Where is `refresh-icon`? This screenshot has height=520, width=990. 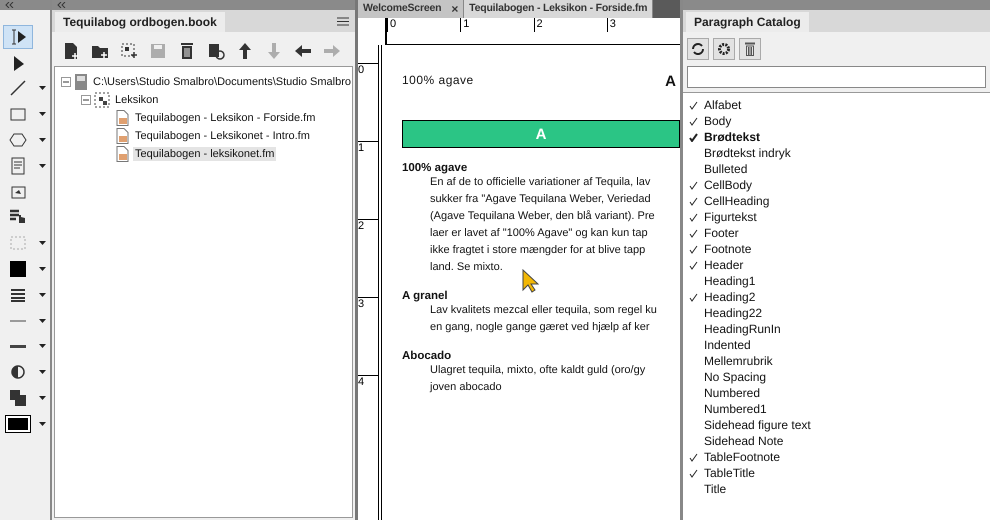 refresh-icon is located at coordinates (698, 49).